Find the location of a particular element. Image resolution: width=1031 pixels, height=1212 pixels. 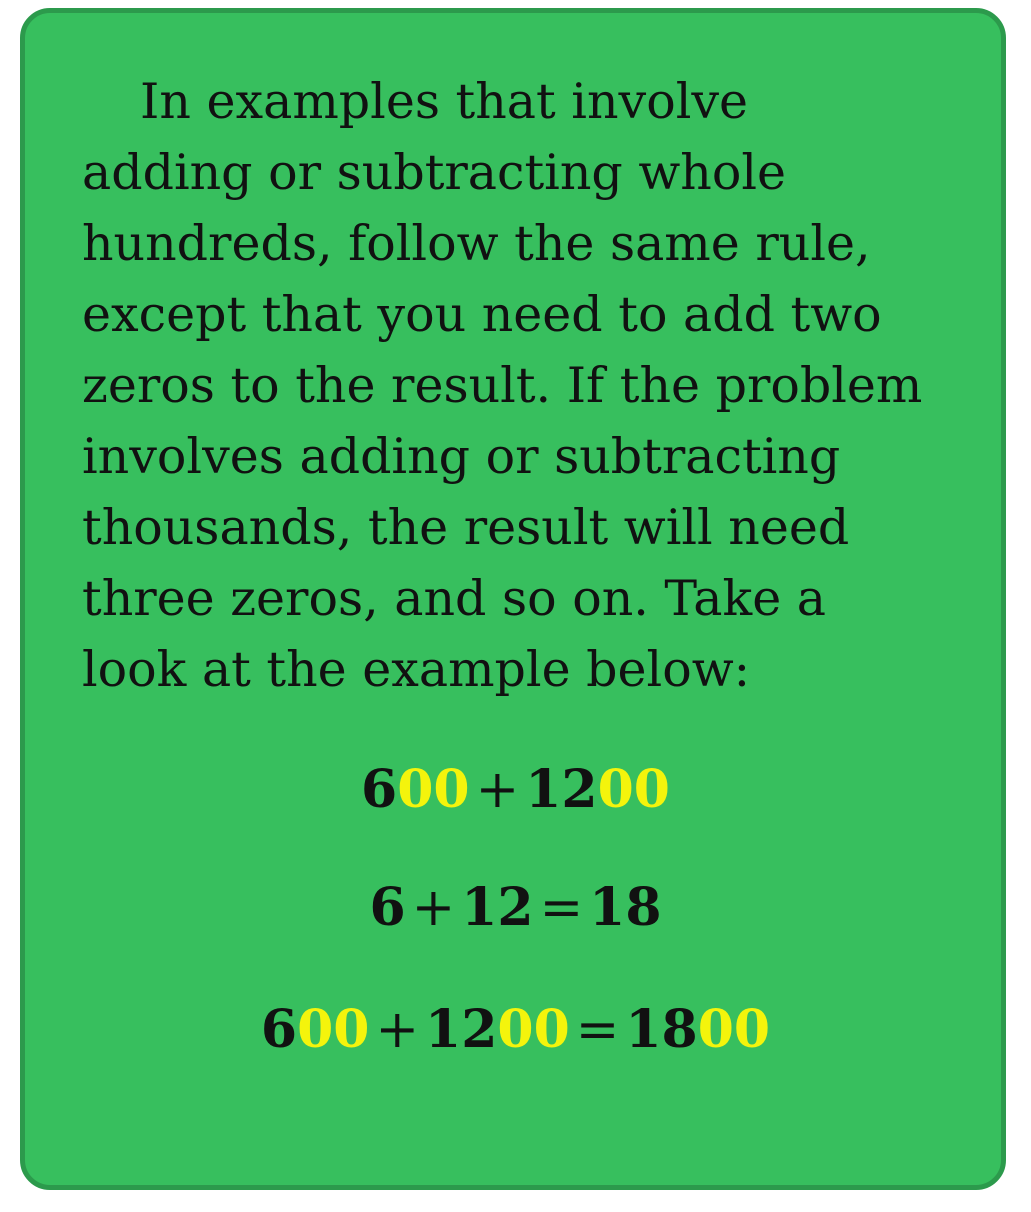

paragraph-line: thousands, the result will need is located at coordinates (466, 527).